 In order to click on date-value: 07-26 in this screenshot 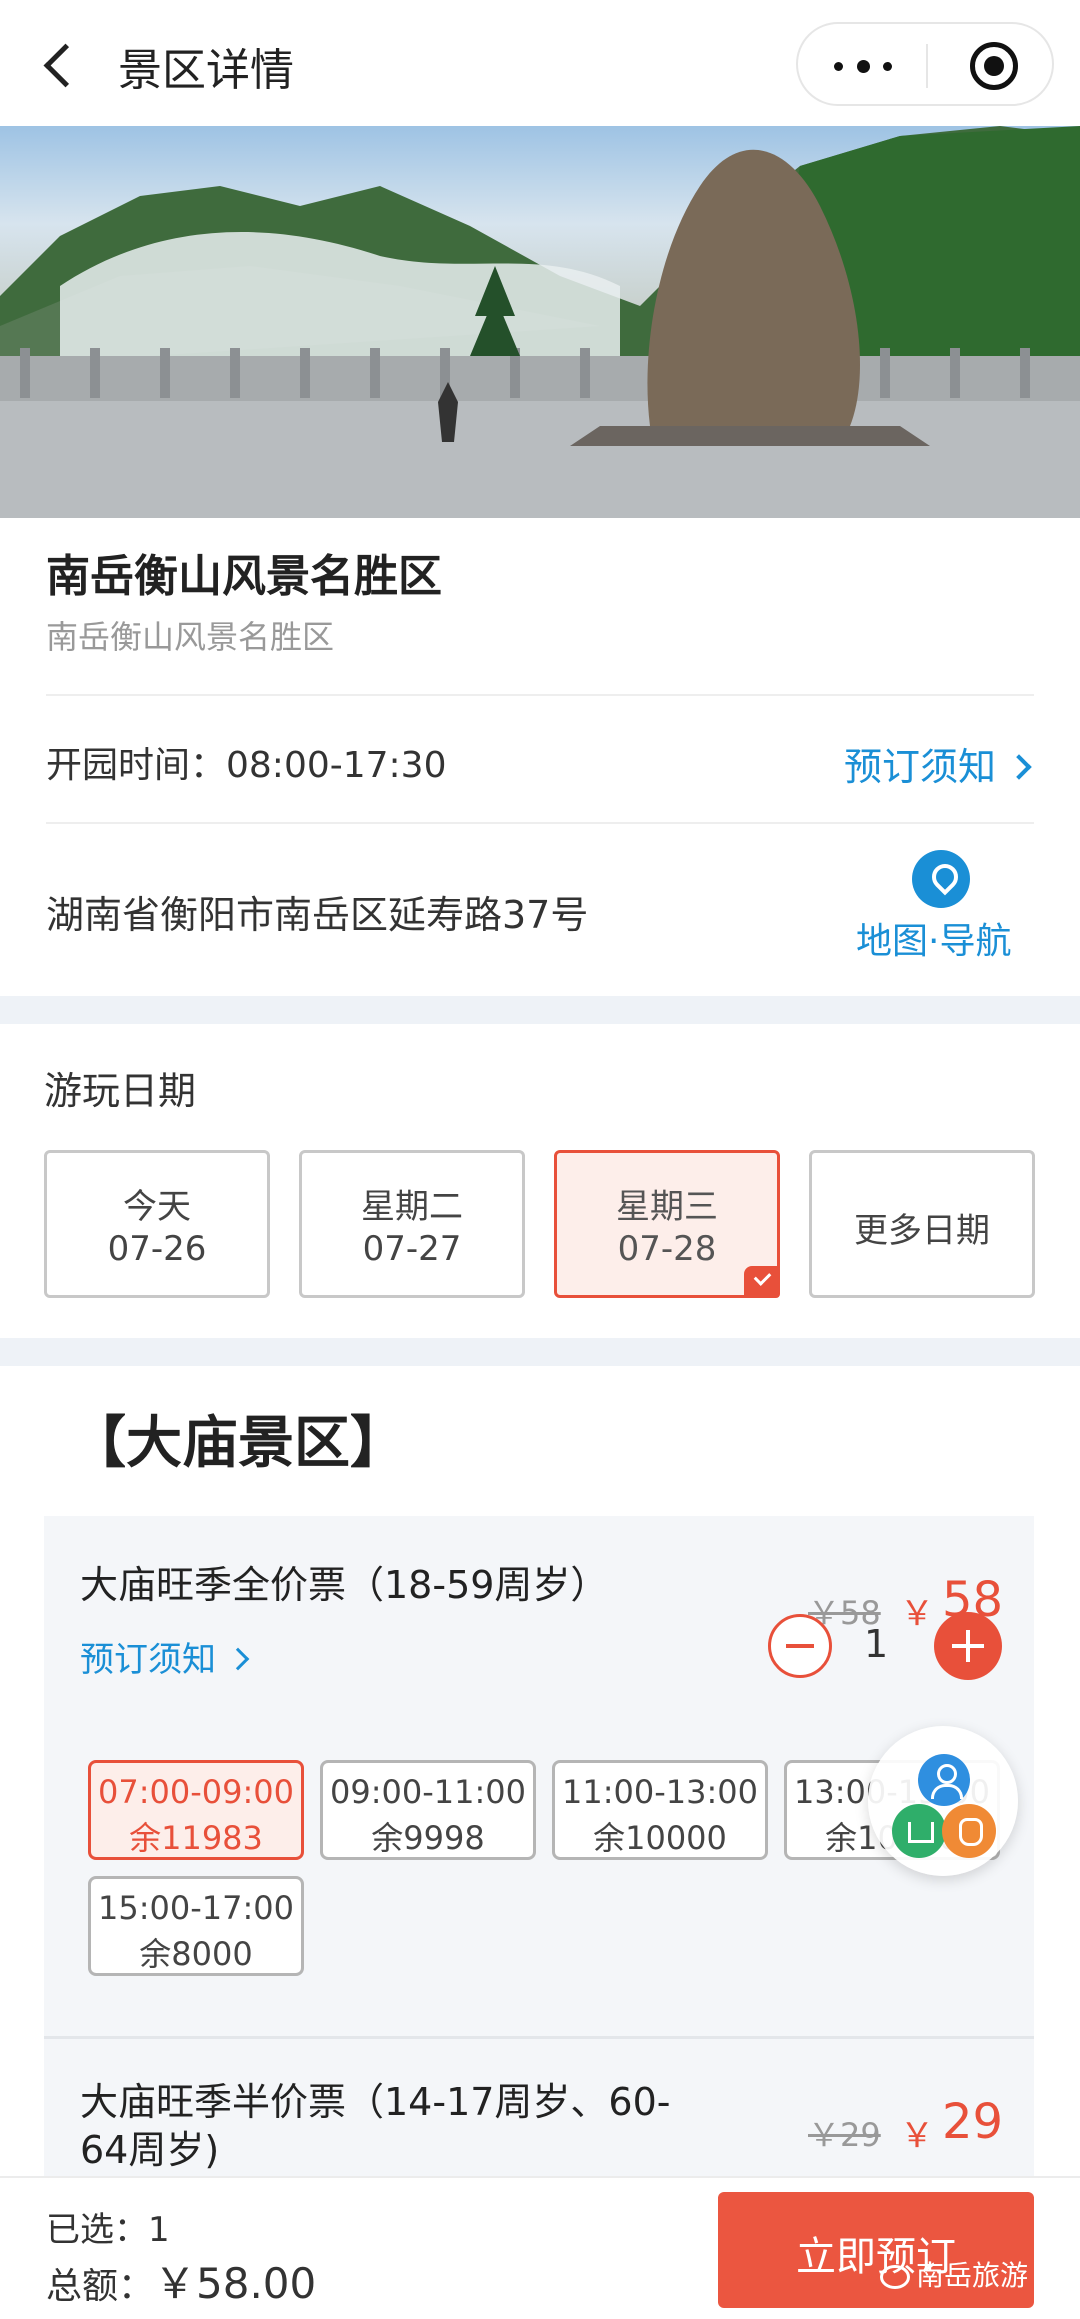, I will do `click(157, 1249)`.